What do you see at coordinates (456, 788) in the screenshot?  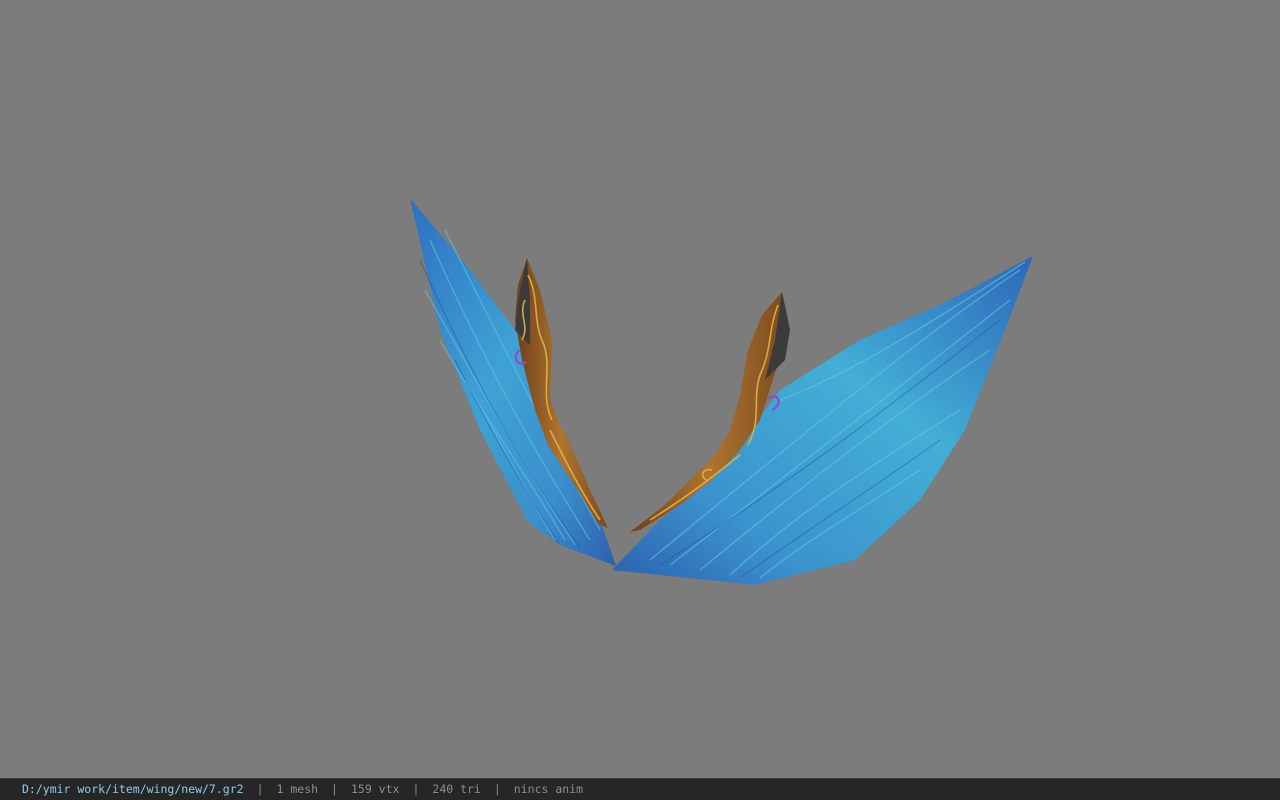 I see `triangle-count-label: 240 tri` at bounding box center [456, 788].